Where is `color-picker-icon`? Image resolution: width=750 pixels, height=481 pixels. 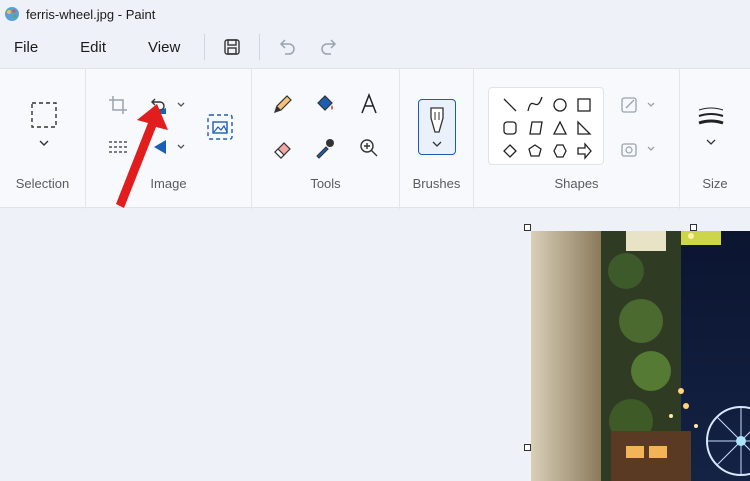
color-picker-icon is located at coordinates (325, 149).